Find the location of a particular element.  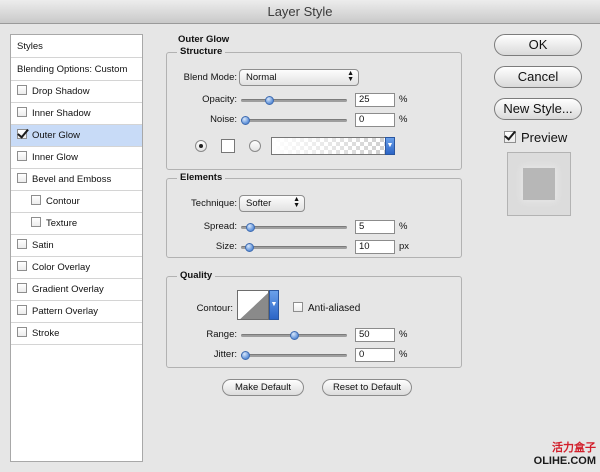

technique-label: Technique: is located at coordinates (214, 203).